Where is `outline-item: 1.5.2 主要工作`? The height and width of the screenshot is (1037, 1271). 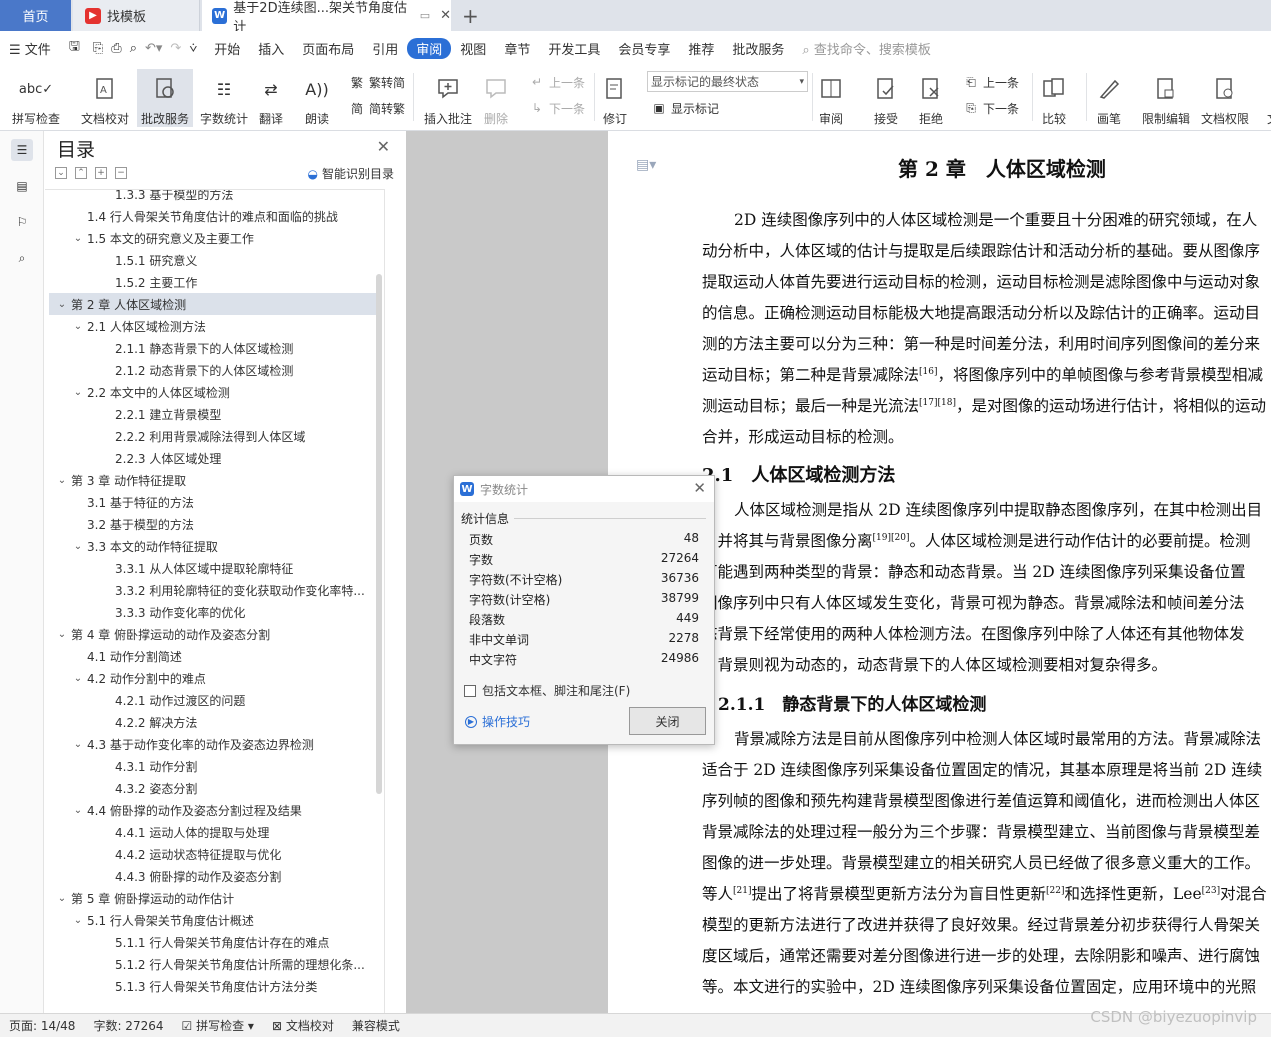
outline-item: 1.5.2 主要工作 is located at coordinates (214, 282).